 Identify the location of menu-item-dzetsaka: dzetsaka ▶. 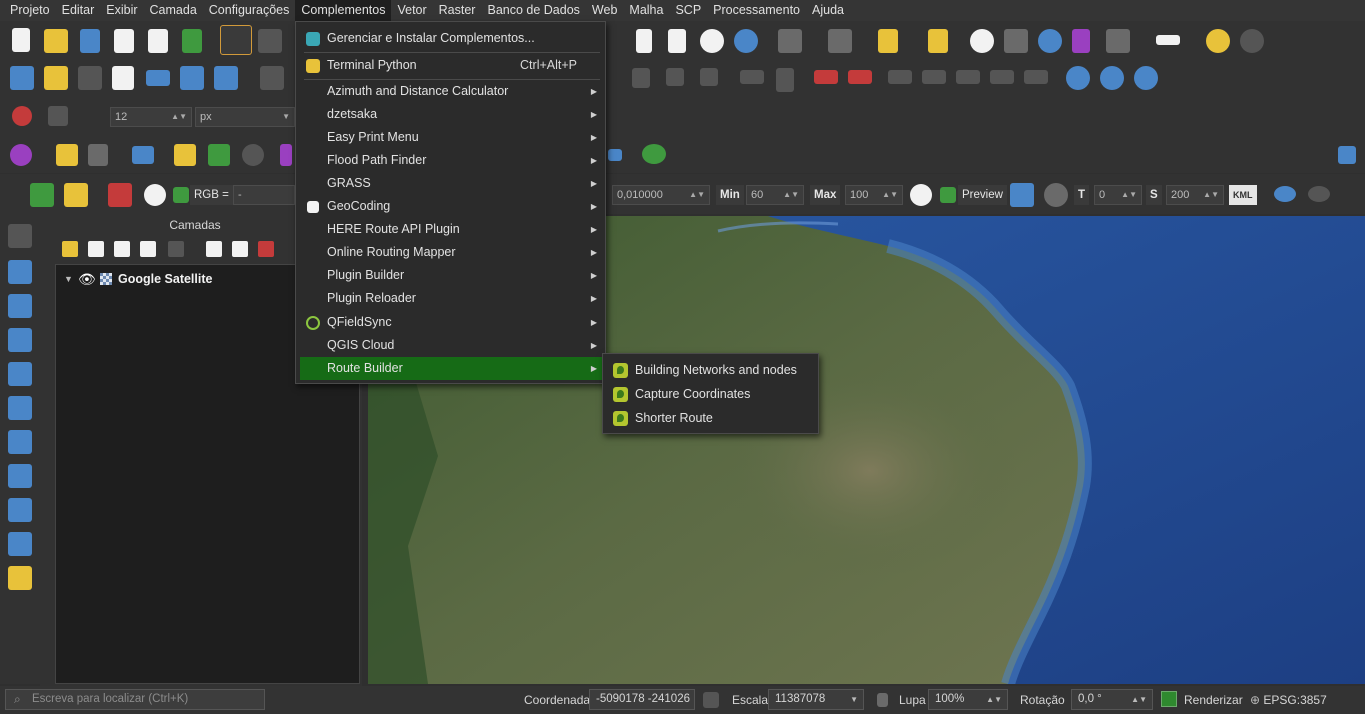
(451, 114).